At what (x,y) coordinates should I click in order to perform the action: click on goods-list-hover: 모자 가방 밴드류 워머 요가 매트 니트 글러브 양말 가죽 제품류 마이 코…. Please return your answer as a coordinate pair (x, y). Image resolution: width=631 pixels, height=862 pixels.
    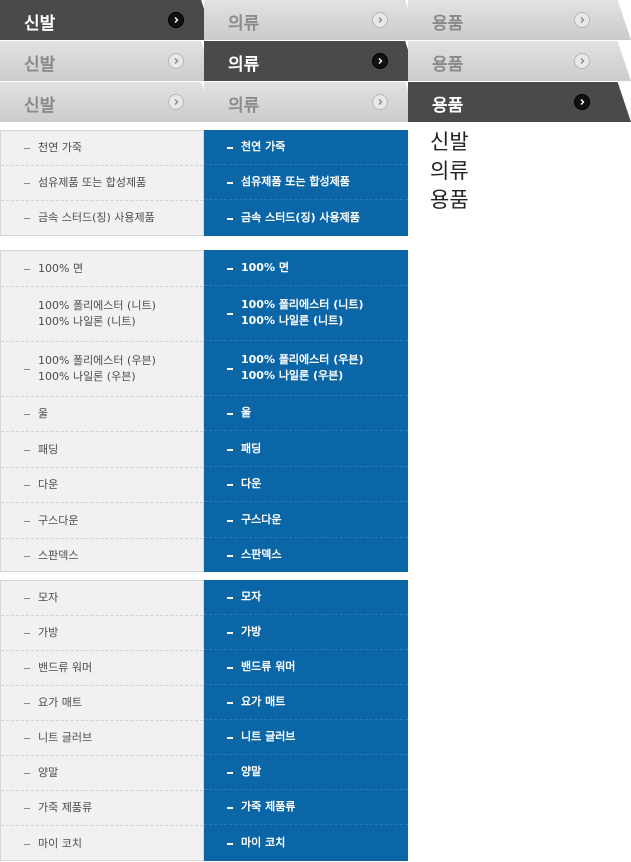
    Looking at the image, I should click on (306, 720).